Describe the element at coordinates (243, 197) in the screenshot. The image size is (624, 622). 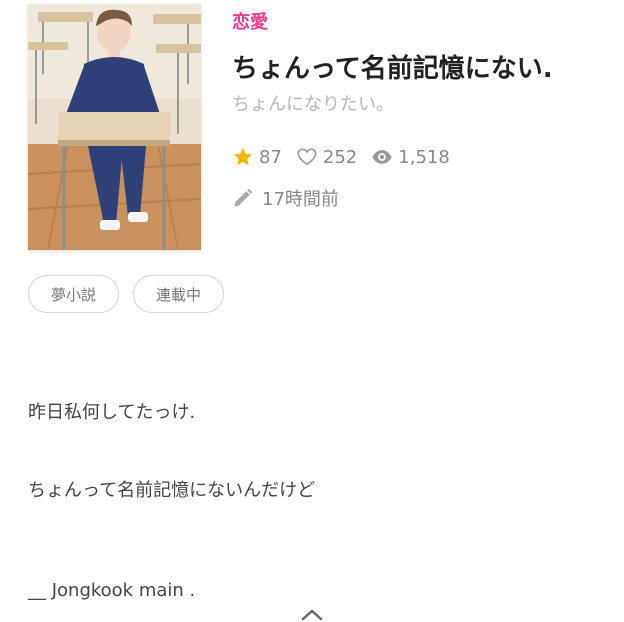
I see `pencil-icon` at that location.